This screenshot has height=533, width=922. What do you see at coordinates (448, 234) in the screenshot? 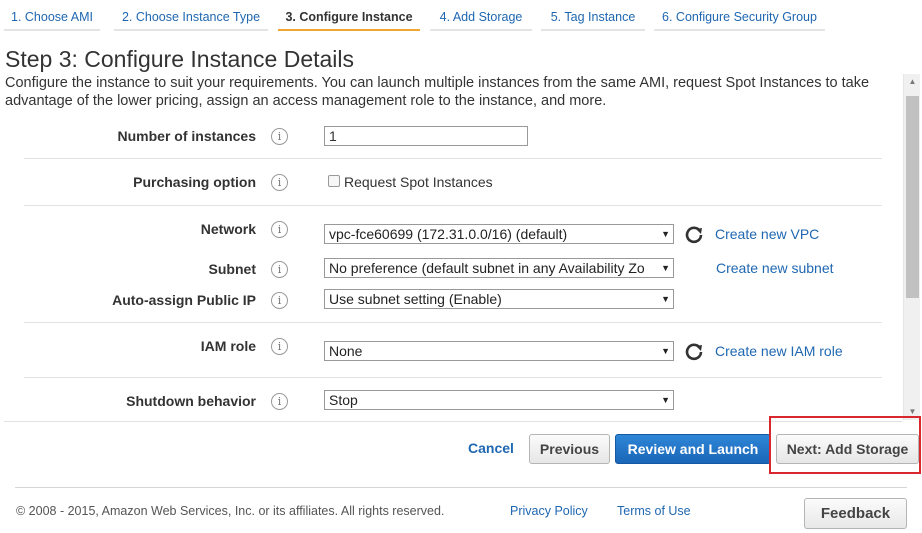
I see `network-select-value: vpc-fce60699 (172.31.0.0/16) (default)` at bounding box center [448, 234].